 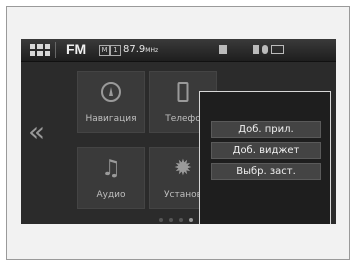 I want to click on previous-page-arrow-icon: «, so click(x=36, y=132).